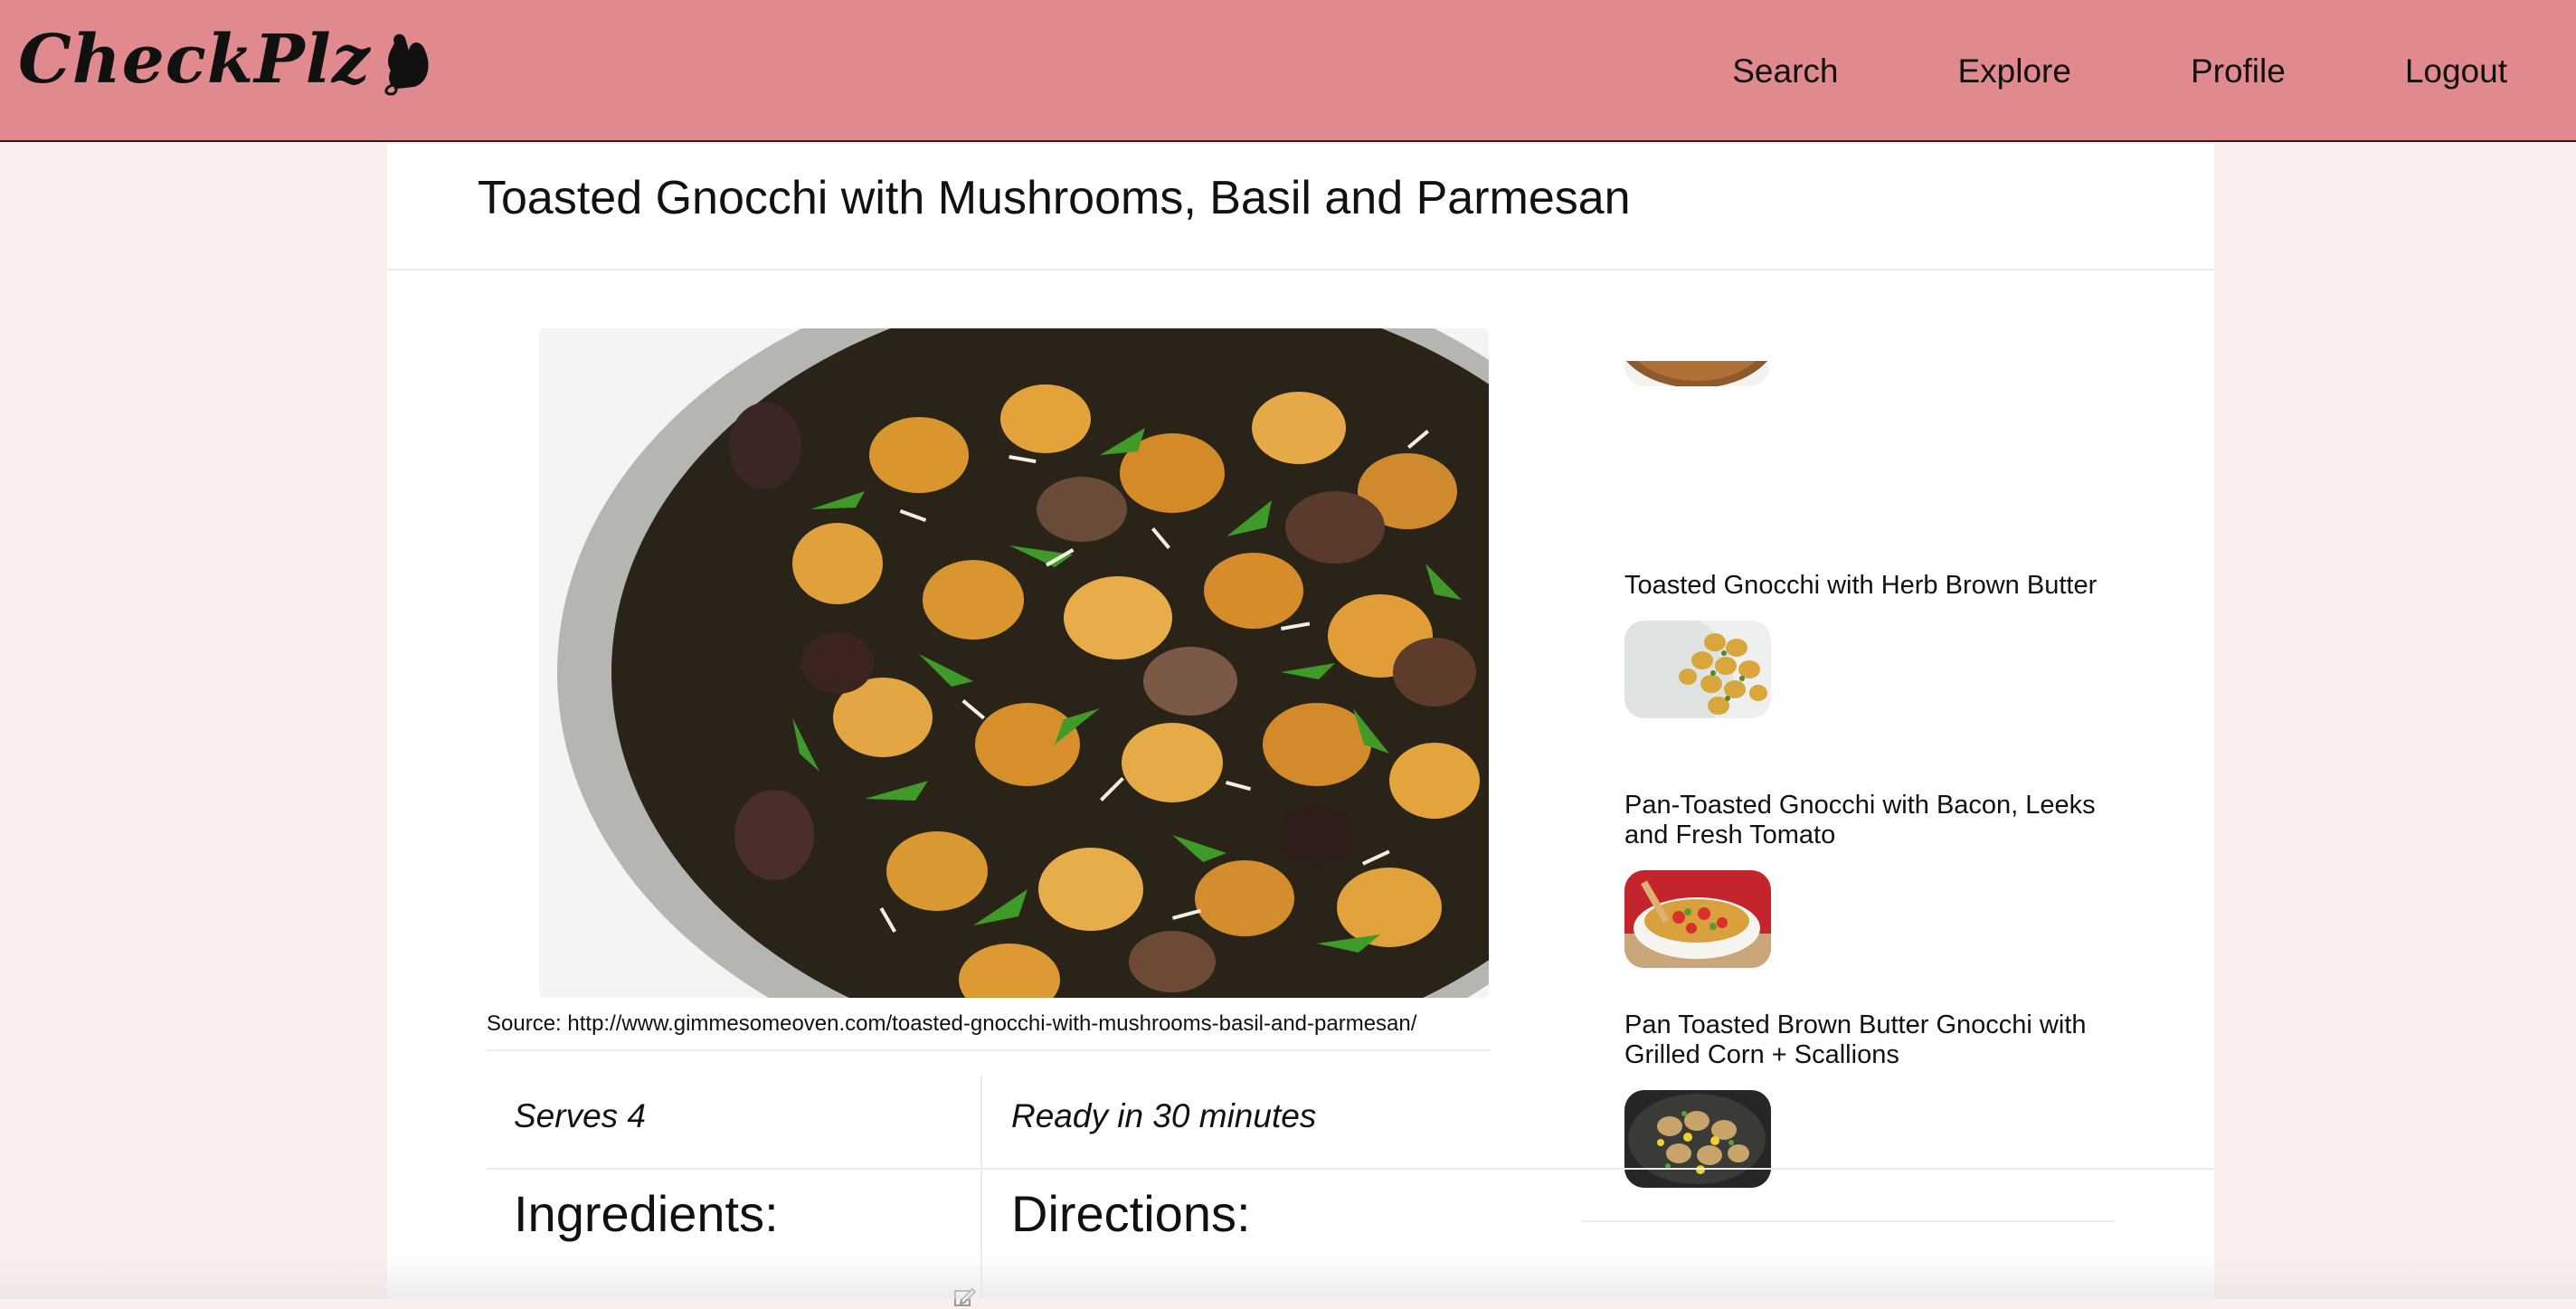  What do you see at coordinates (407, 64) in the screenshot?
I see `oven-mitt-icon` at bounding box center [407, 64].